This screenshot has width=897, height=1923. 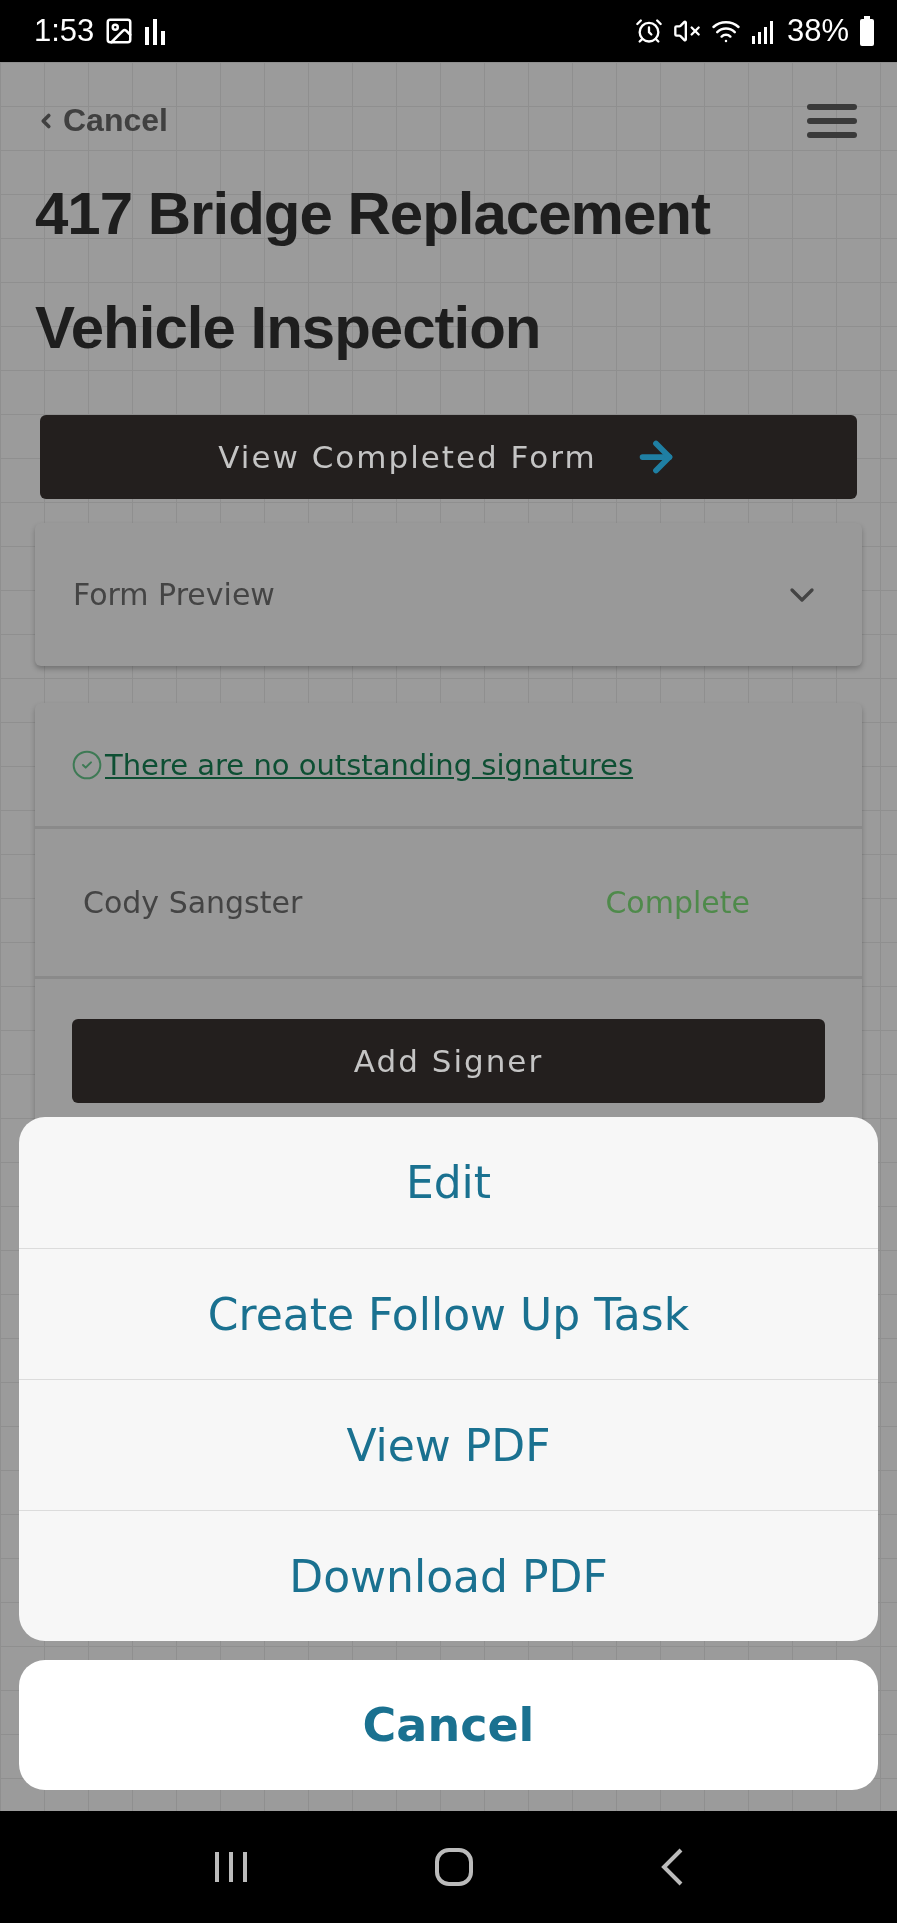 I want to click on form-preview-card: Form Preview, so click(x=448, y=594).